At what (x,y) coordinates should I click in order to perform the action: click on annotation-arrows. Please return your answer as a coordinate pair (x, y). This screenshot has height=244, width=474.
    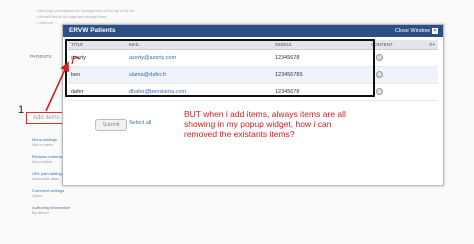
    Looking at the image, I should click on (63, 83).